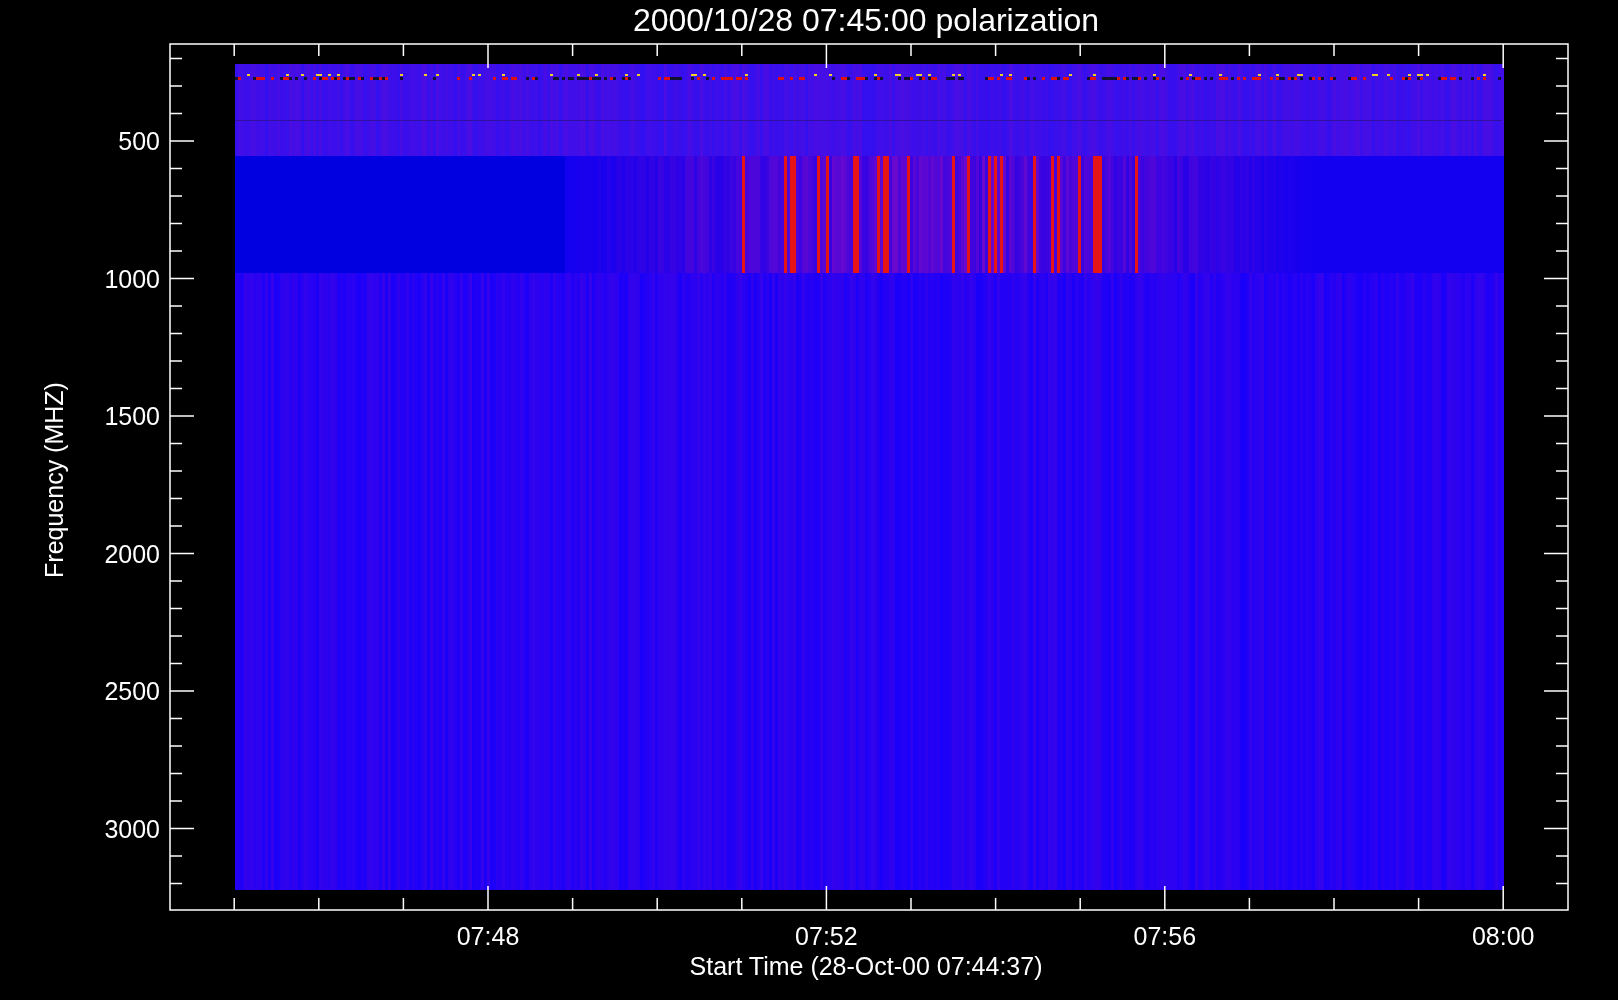  I want to click on tick-label: 07:52, so click(826, 936).